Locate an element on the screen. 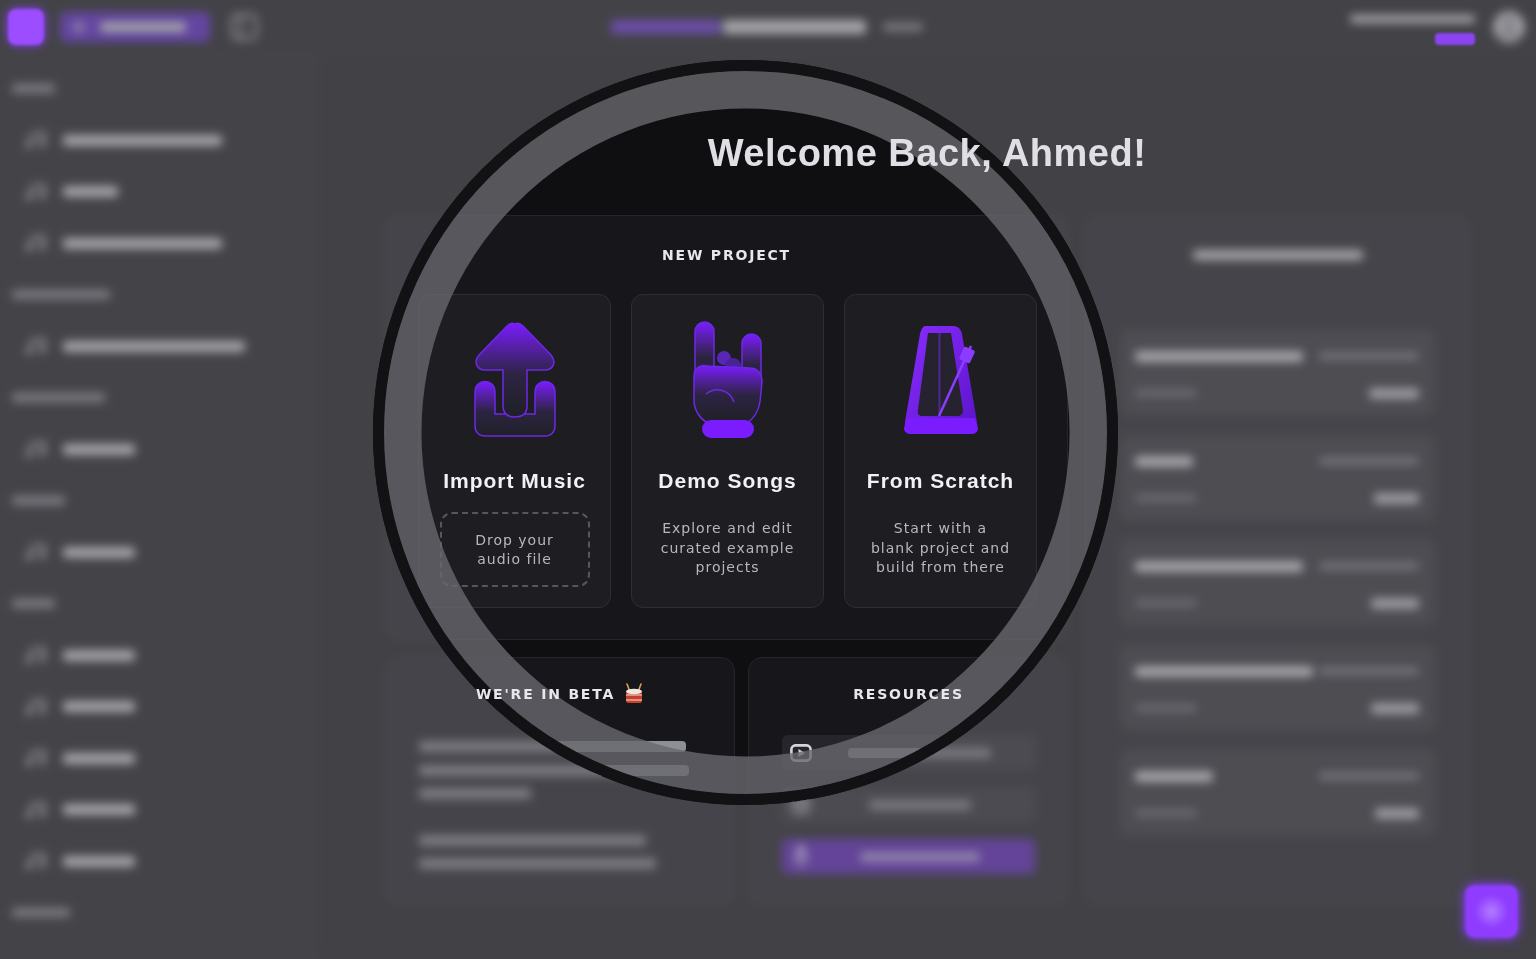  floating-button is located at coordinates (1491, 911).